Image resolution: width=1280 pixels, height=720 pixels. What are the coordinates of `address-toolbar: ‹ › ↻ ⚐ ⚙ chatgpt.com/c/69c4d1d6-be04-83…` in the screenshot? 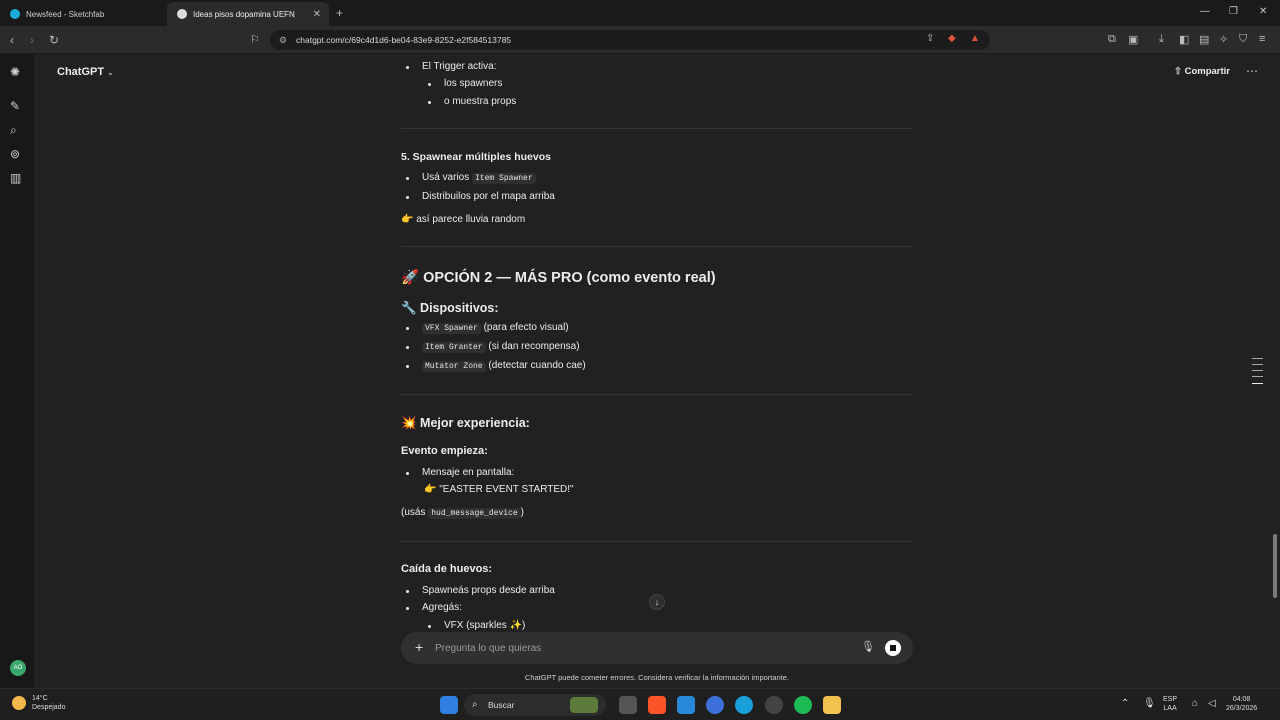 It's located at (640, 40).